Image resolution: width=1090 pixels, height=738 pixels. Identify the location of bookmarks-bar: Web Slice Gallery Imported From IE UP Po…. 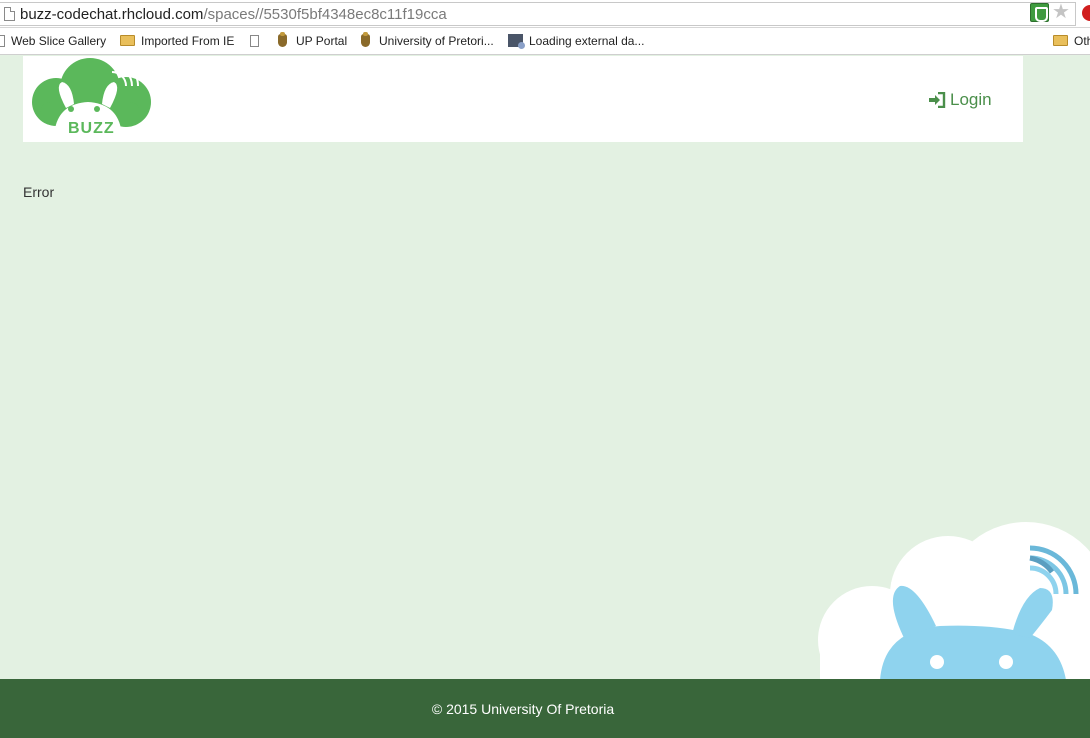
(545, 41).